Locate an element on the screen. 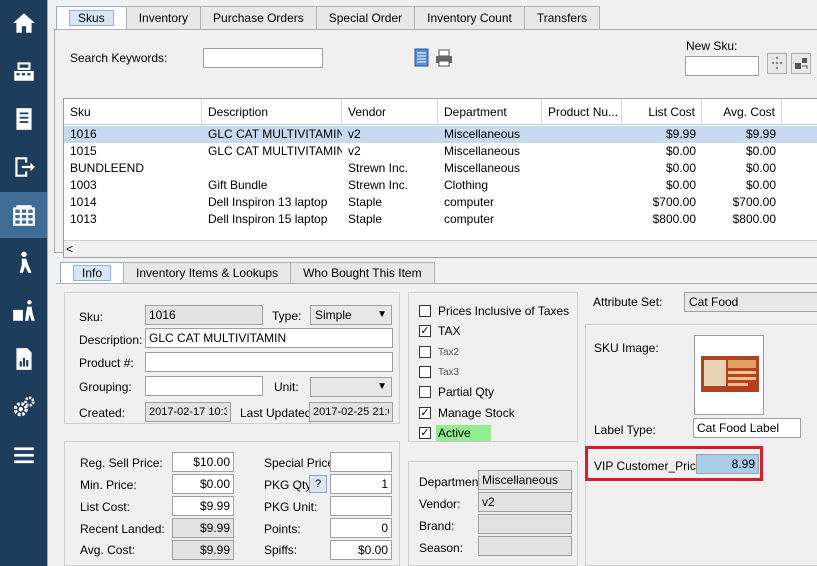 The height and width of the screenshot is (566, 817). settings-icon is located at coordinates (23, 407).